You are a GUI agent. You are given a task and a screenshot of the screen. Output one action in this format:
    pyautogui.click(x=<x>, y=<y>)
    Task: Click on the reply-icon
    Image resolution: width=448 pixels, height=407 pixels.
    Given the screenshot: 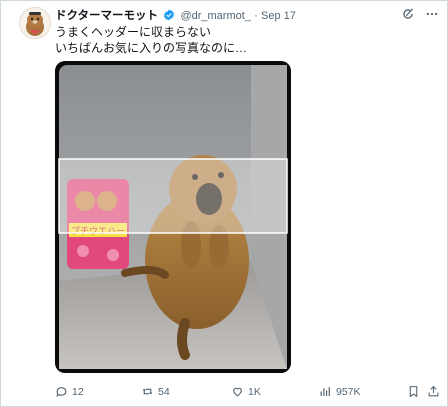 What is the action you would take?
    pyautogui.click(x=61, y=392)
    